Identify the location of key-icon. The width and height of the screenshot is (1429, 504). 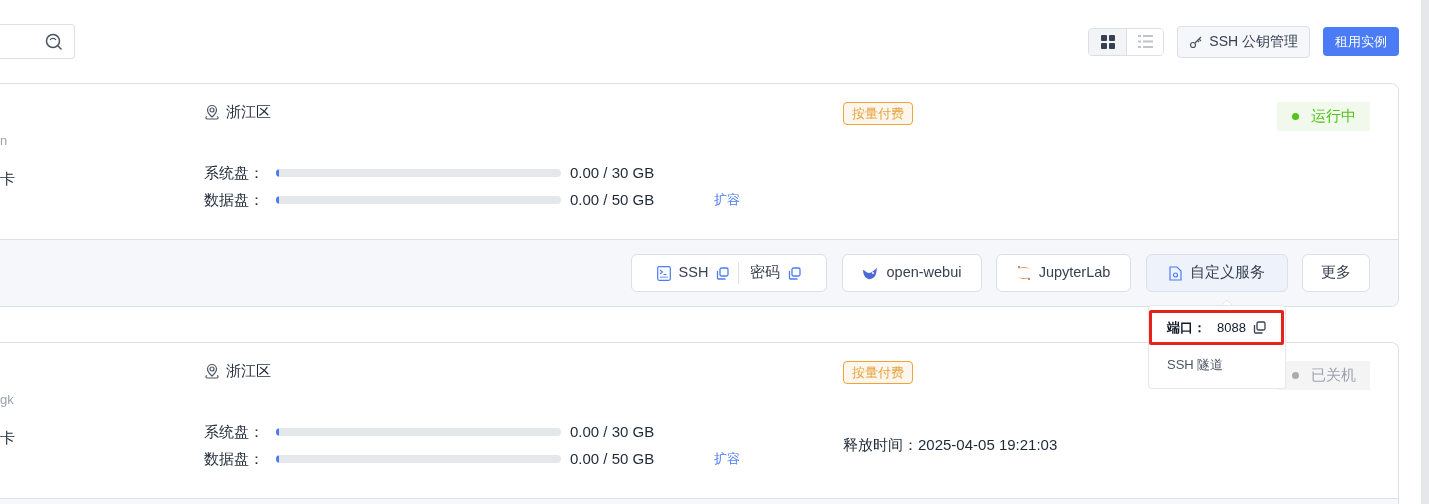
(1196, 41).